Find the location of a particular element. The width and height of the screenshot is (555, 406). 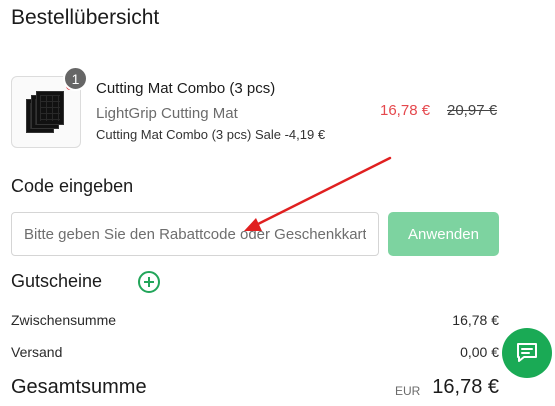

product-price: 16,78 € is located at coordinates (405, 110).